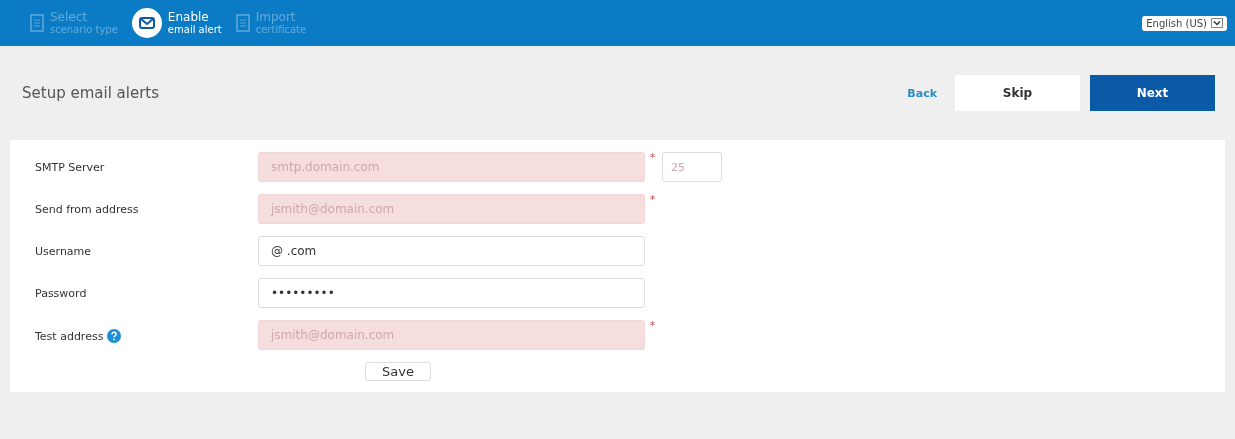 The image size is (1235, 439). I want to click on step-title: Enable, so click(188, 17).